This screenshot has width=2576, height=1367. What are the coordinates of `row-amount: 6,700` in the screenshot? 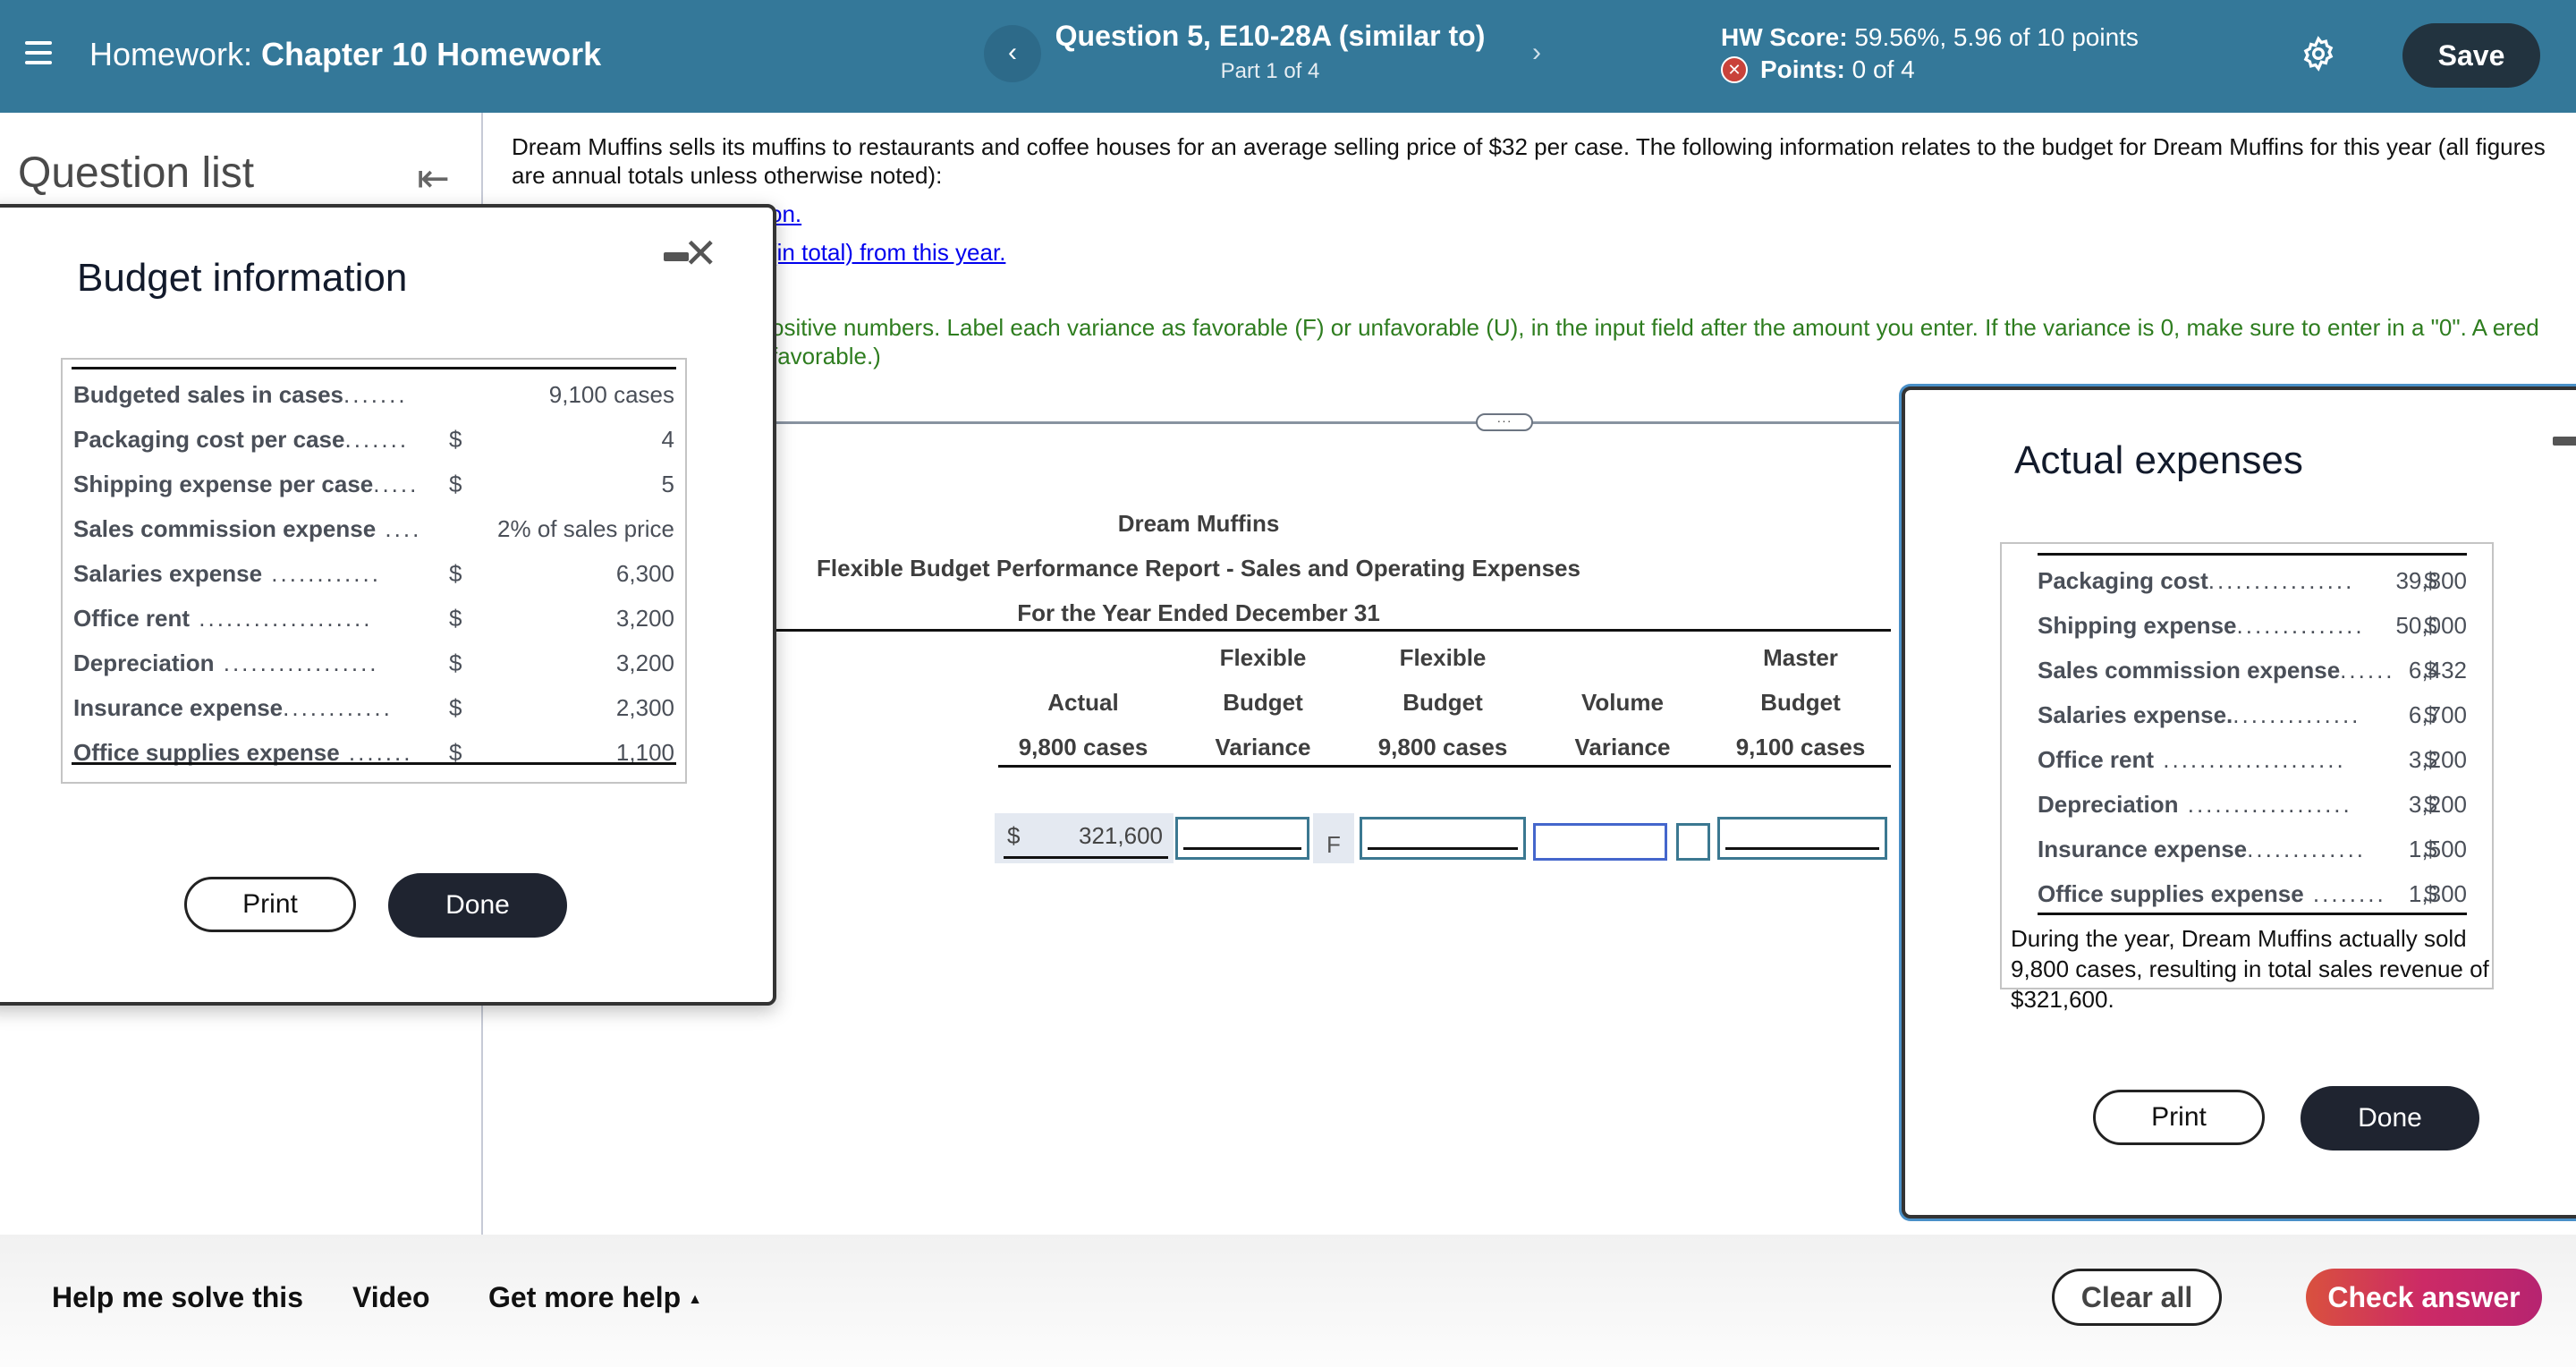 It's located at (2437, 714).